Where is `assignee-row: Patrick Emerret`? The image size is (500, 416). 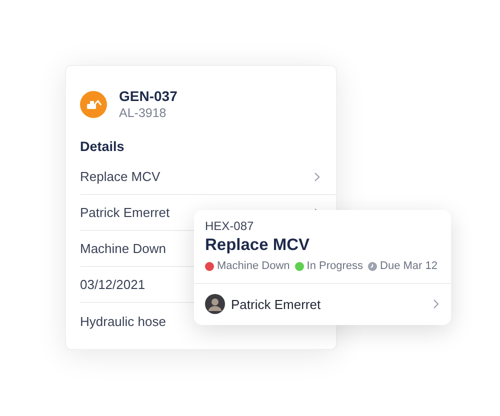
assignee-row: Patrick Emerret is located at coordinates (322, 304).